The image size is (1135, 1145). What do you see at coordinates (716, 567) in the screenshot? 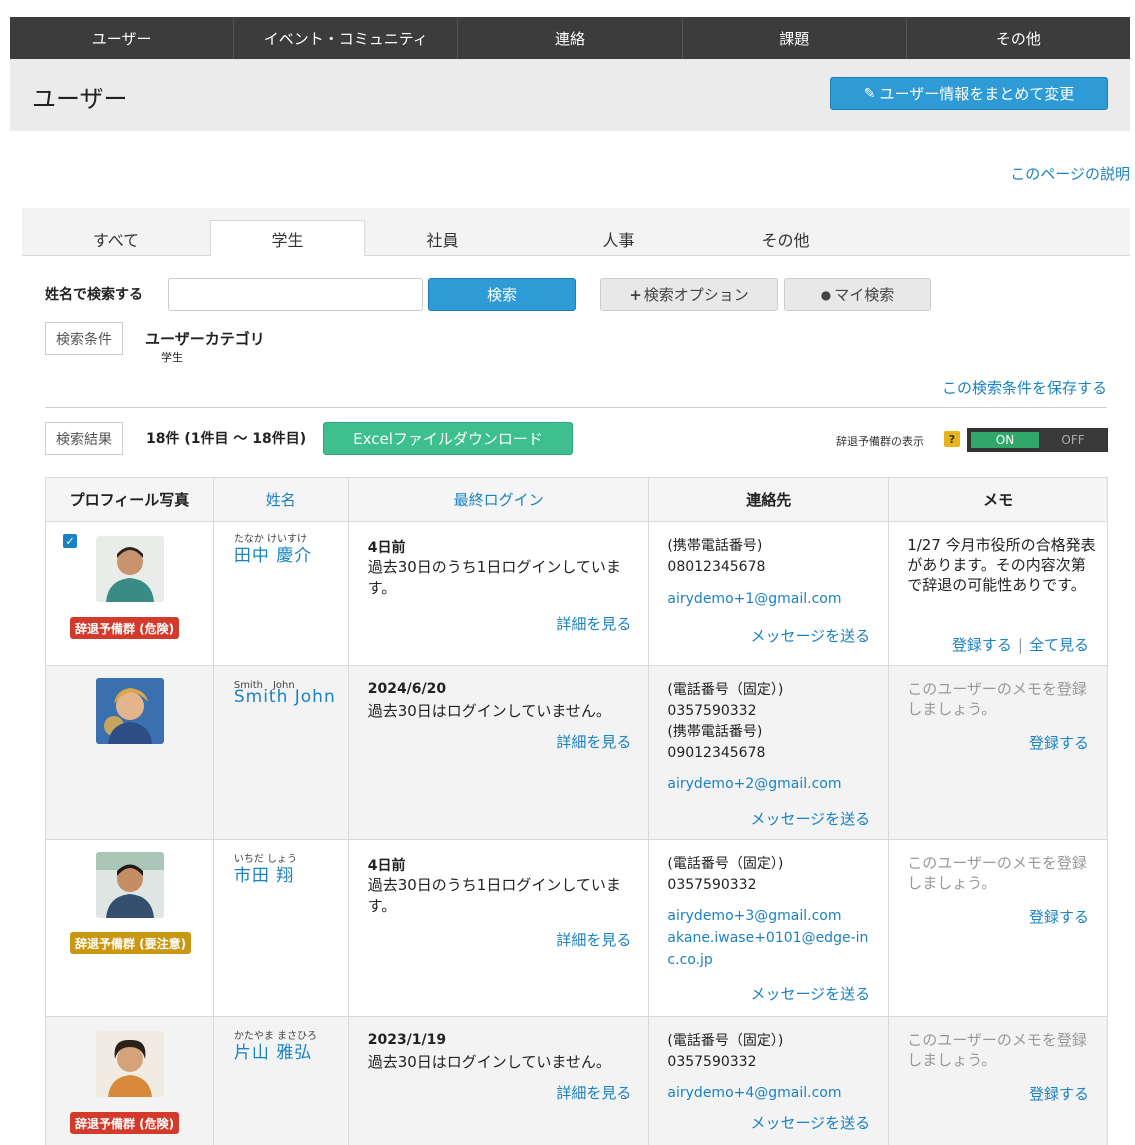
I see `contact-value: 08012345678` at bounding box center [716, 567].